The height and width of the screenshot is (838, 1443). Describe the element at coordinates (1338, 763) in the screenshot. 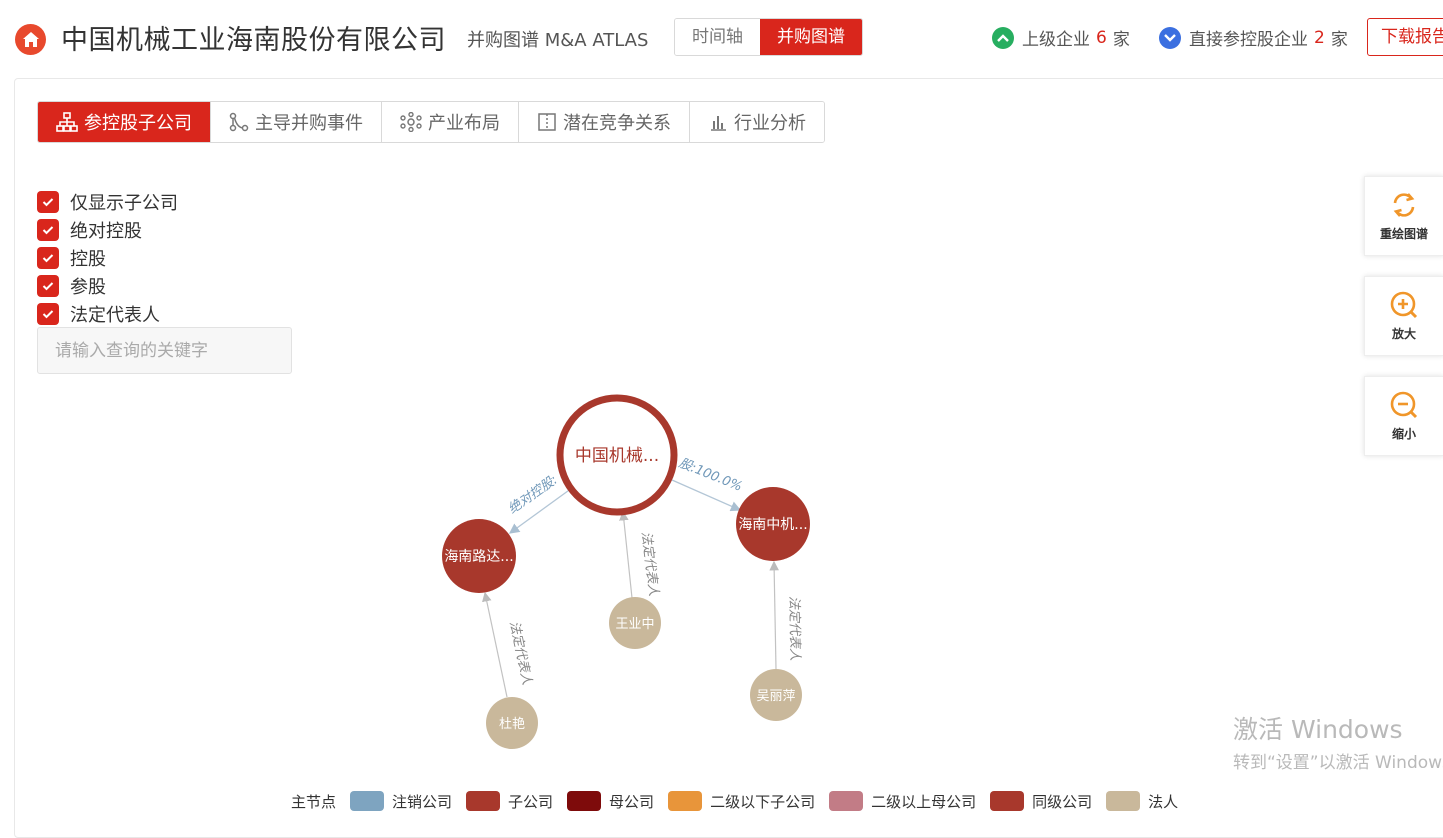

I see `watermark-subtitle: 转到“设置”以激活 Windows。` at that location.